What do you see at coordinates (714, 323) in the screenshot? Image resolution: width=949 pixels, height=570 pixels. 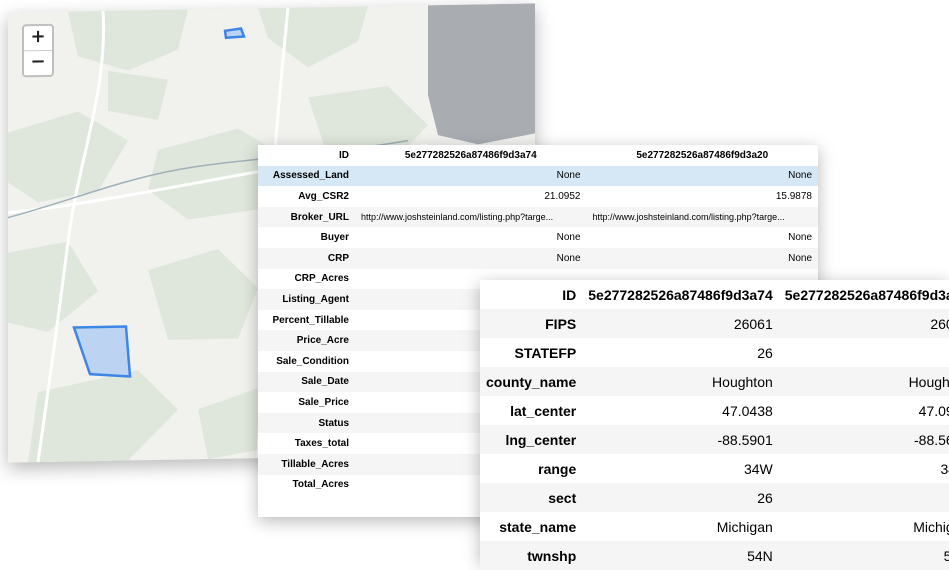 I see `table-row: FIPS 26061 26061` at bounding box center [714, 323].